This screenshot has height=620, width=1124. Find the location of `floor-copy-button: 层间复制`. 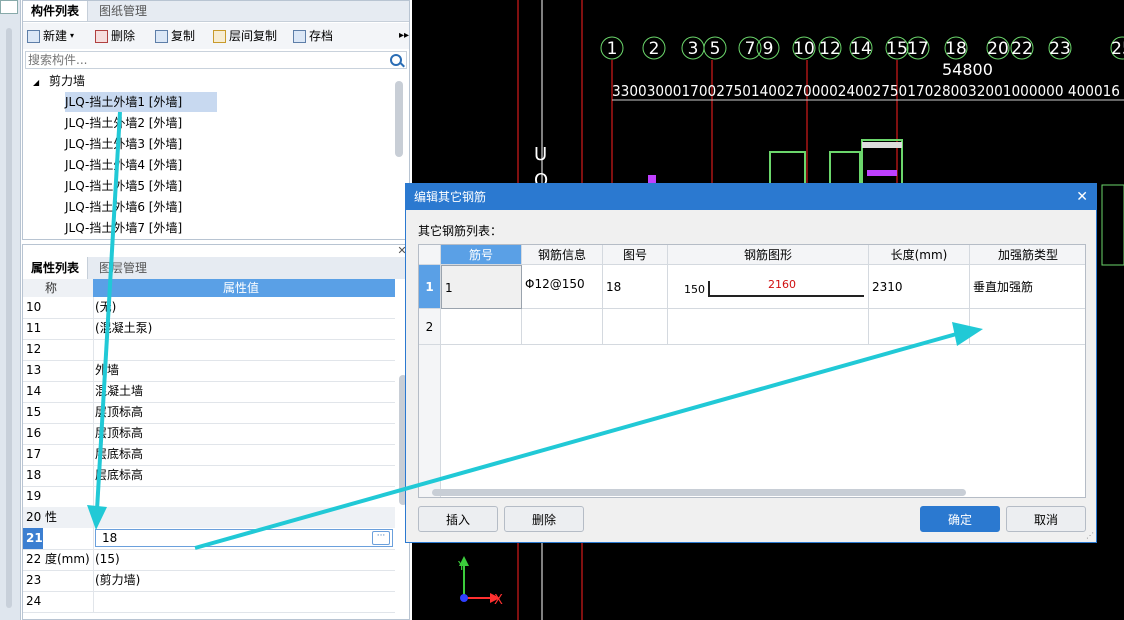

floor-copy-button: 层间复制 is located at coordinates (245, 36).